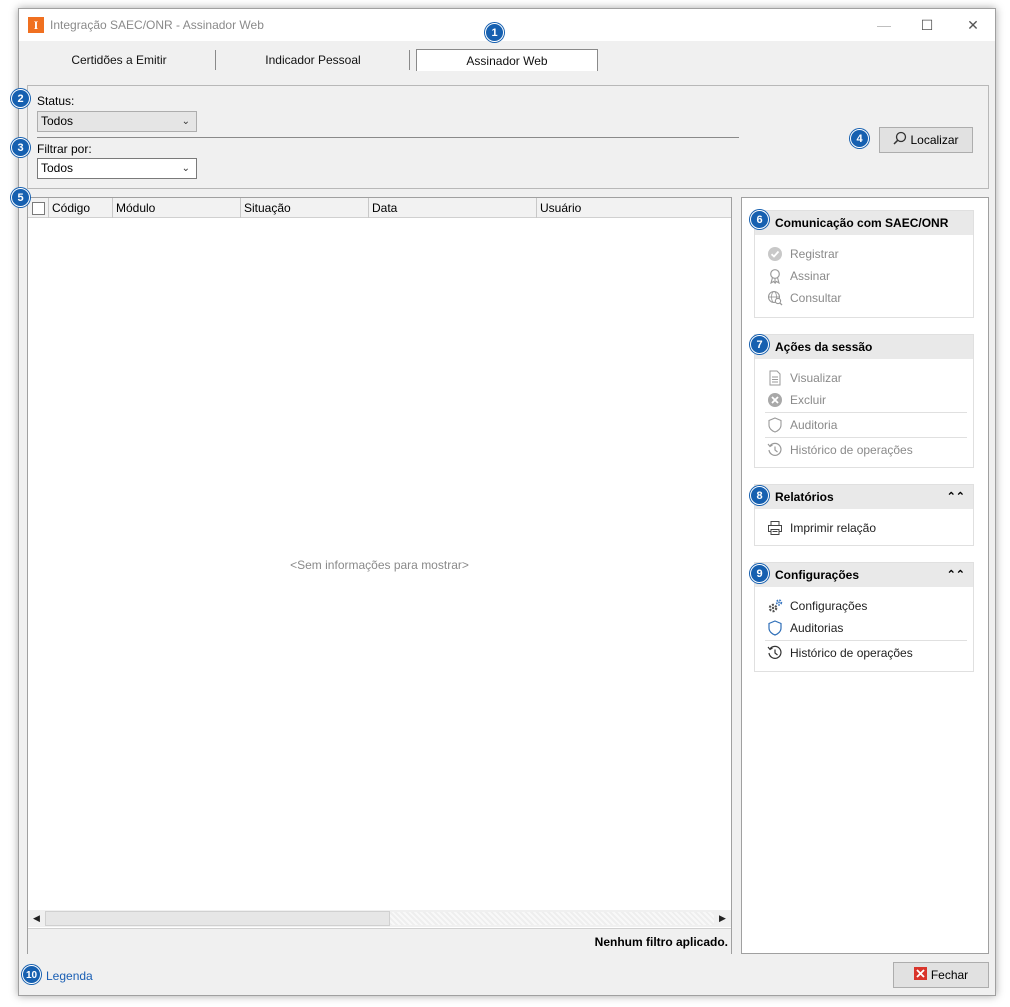  I want to click on callout-badge-10: 10, so click(31, 974).